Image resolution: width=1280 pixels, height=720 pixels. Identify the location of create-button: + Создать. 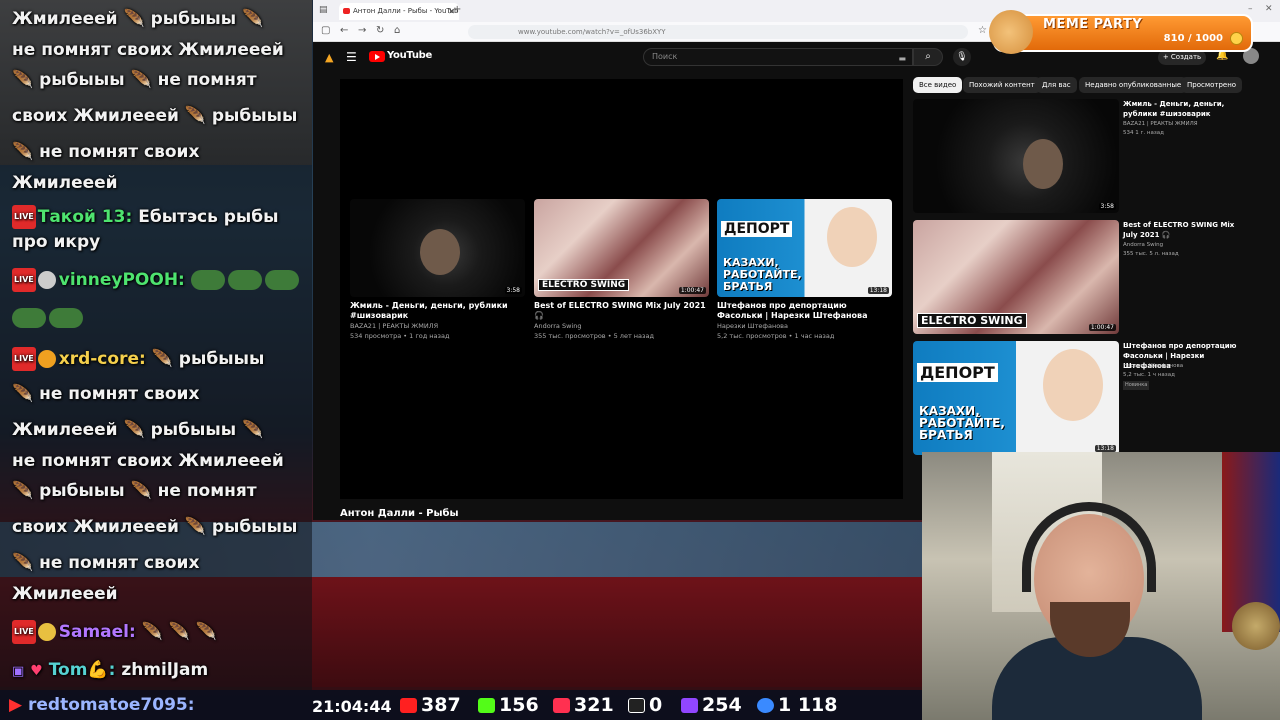
(1182, 57).